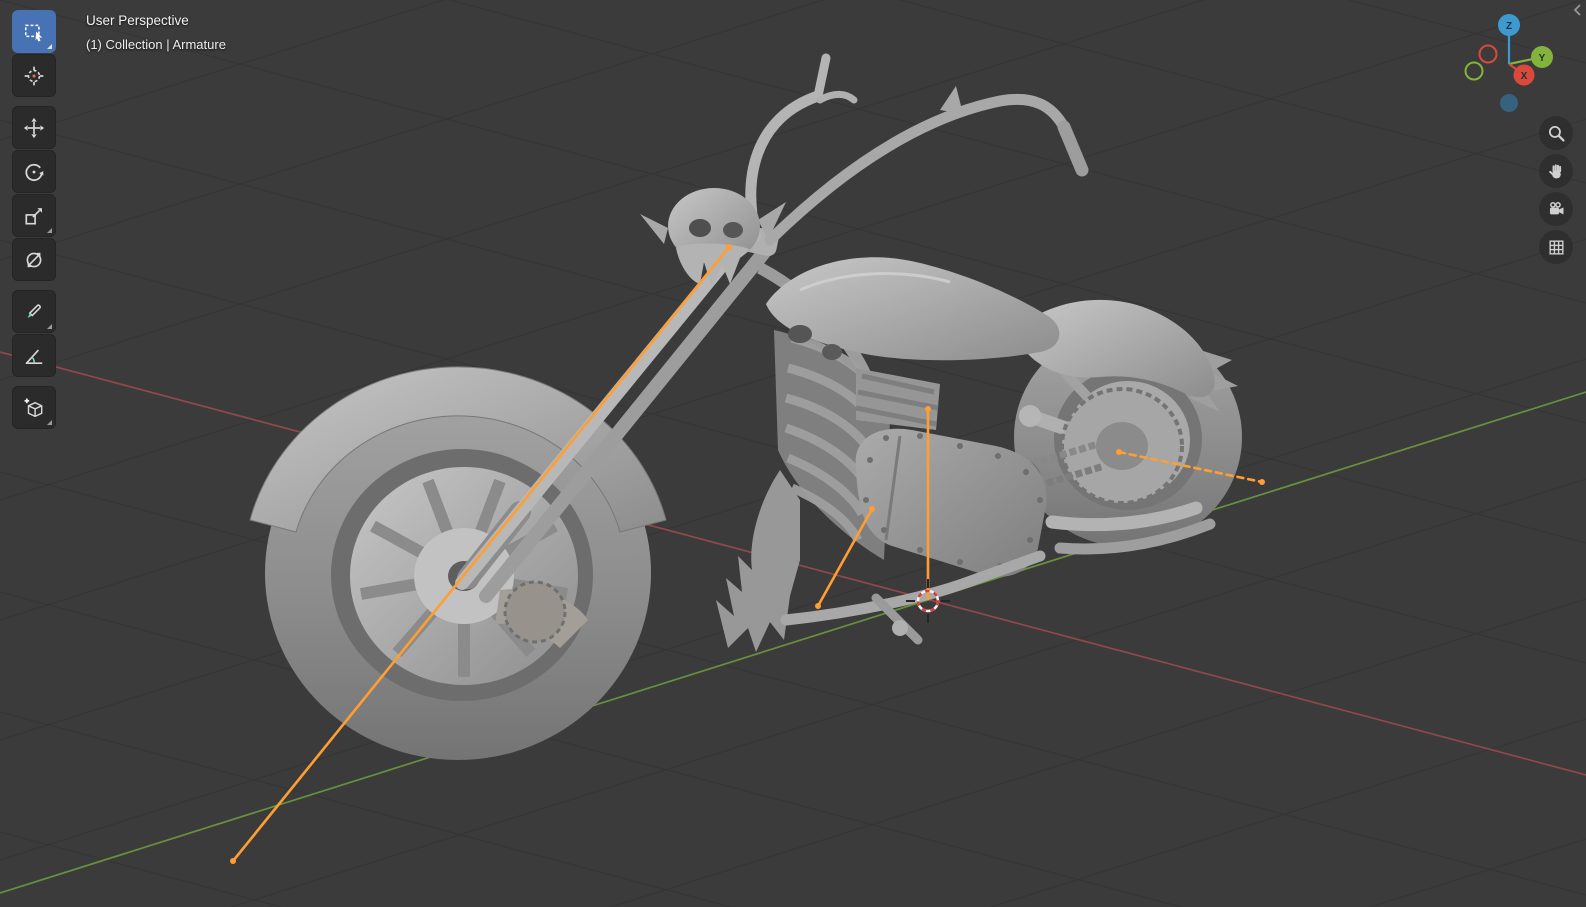 The image size is (1586, 907). I want to click on magnifier-icon, so click(1556, 133).